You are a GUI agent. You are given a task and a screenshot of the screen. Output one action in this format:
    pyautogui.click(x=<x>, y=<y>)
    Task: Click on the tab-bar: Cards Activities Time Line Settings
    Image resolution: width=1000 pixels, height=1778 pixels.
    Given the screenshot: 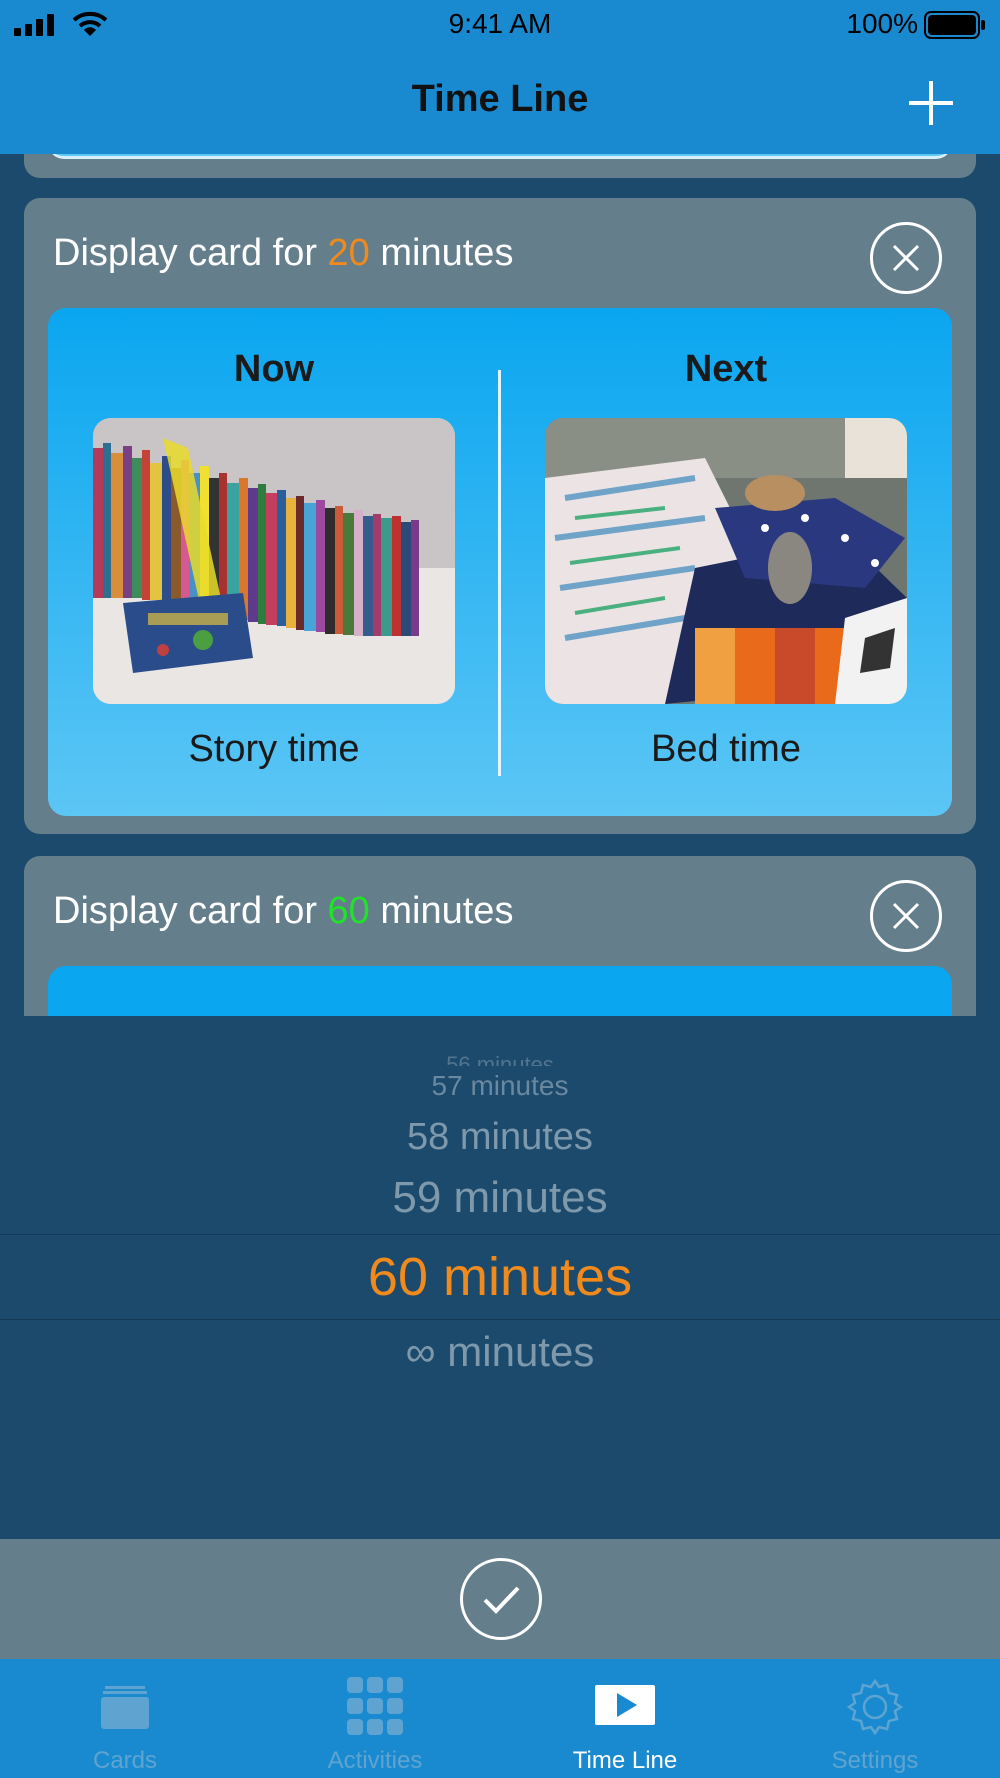 What is the action you would take?
    pyautogui.click(x=500, y=1718)
    